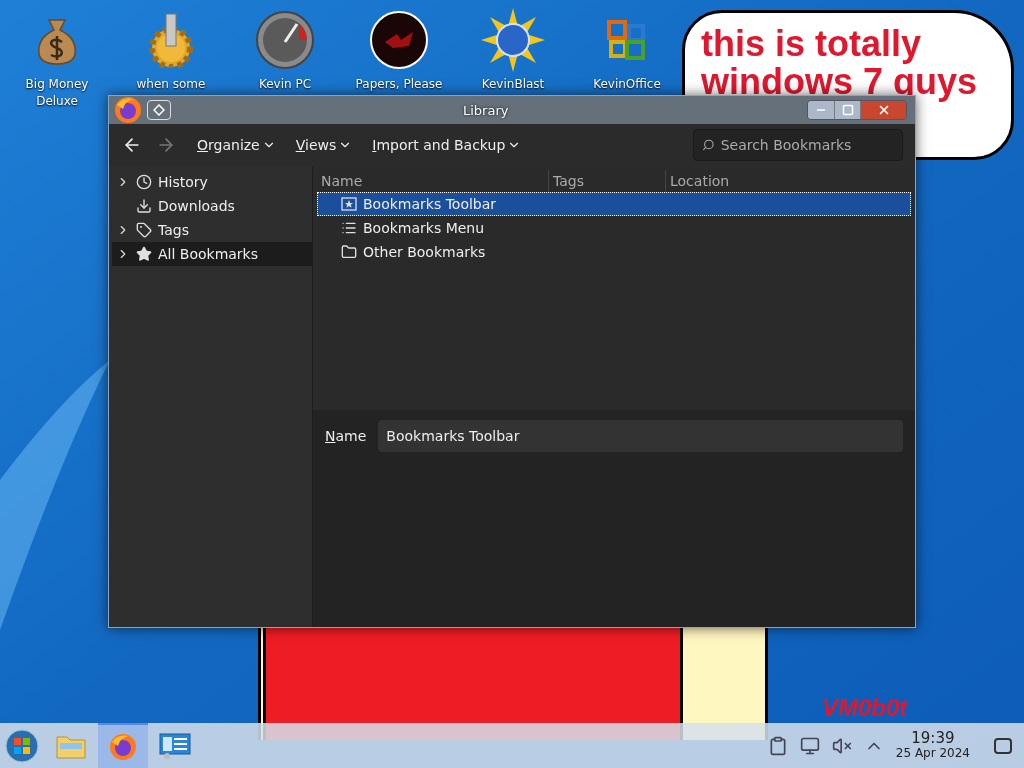 The height and width of the screenshot is (768, 1024). Describe the element at coordinates (865, 708) in the screenshot. I see `signature-text: VM0b0t` at that location.